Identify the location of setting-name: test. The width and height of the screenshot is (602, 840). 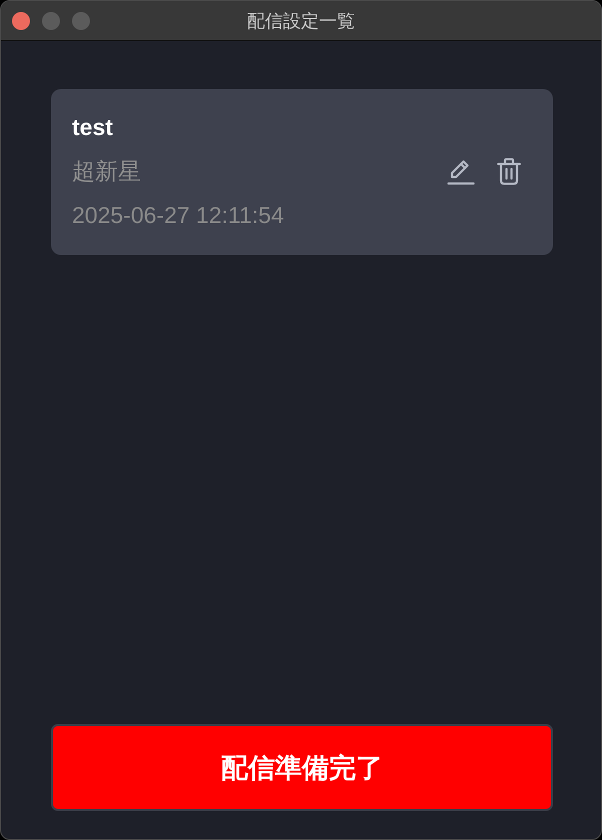
(92, 127).